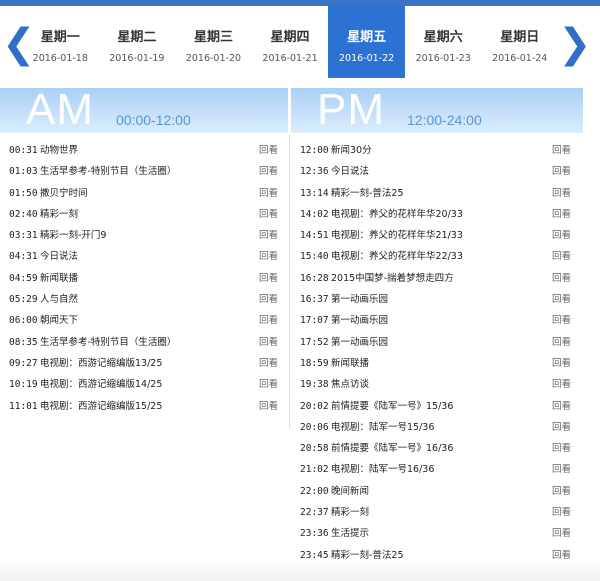 The height and width of the screenshot is (581, 600). I want to click on program-time: 23:36, so click(314, 534).